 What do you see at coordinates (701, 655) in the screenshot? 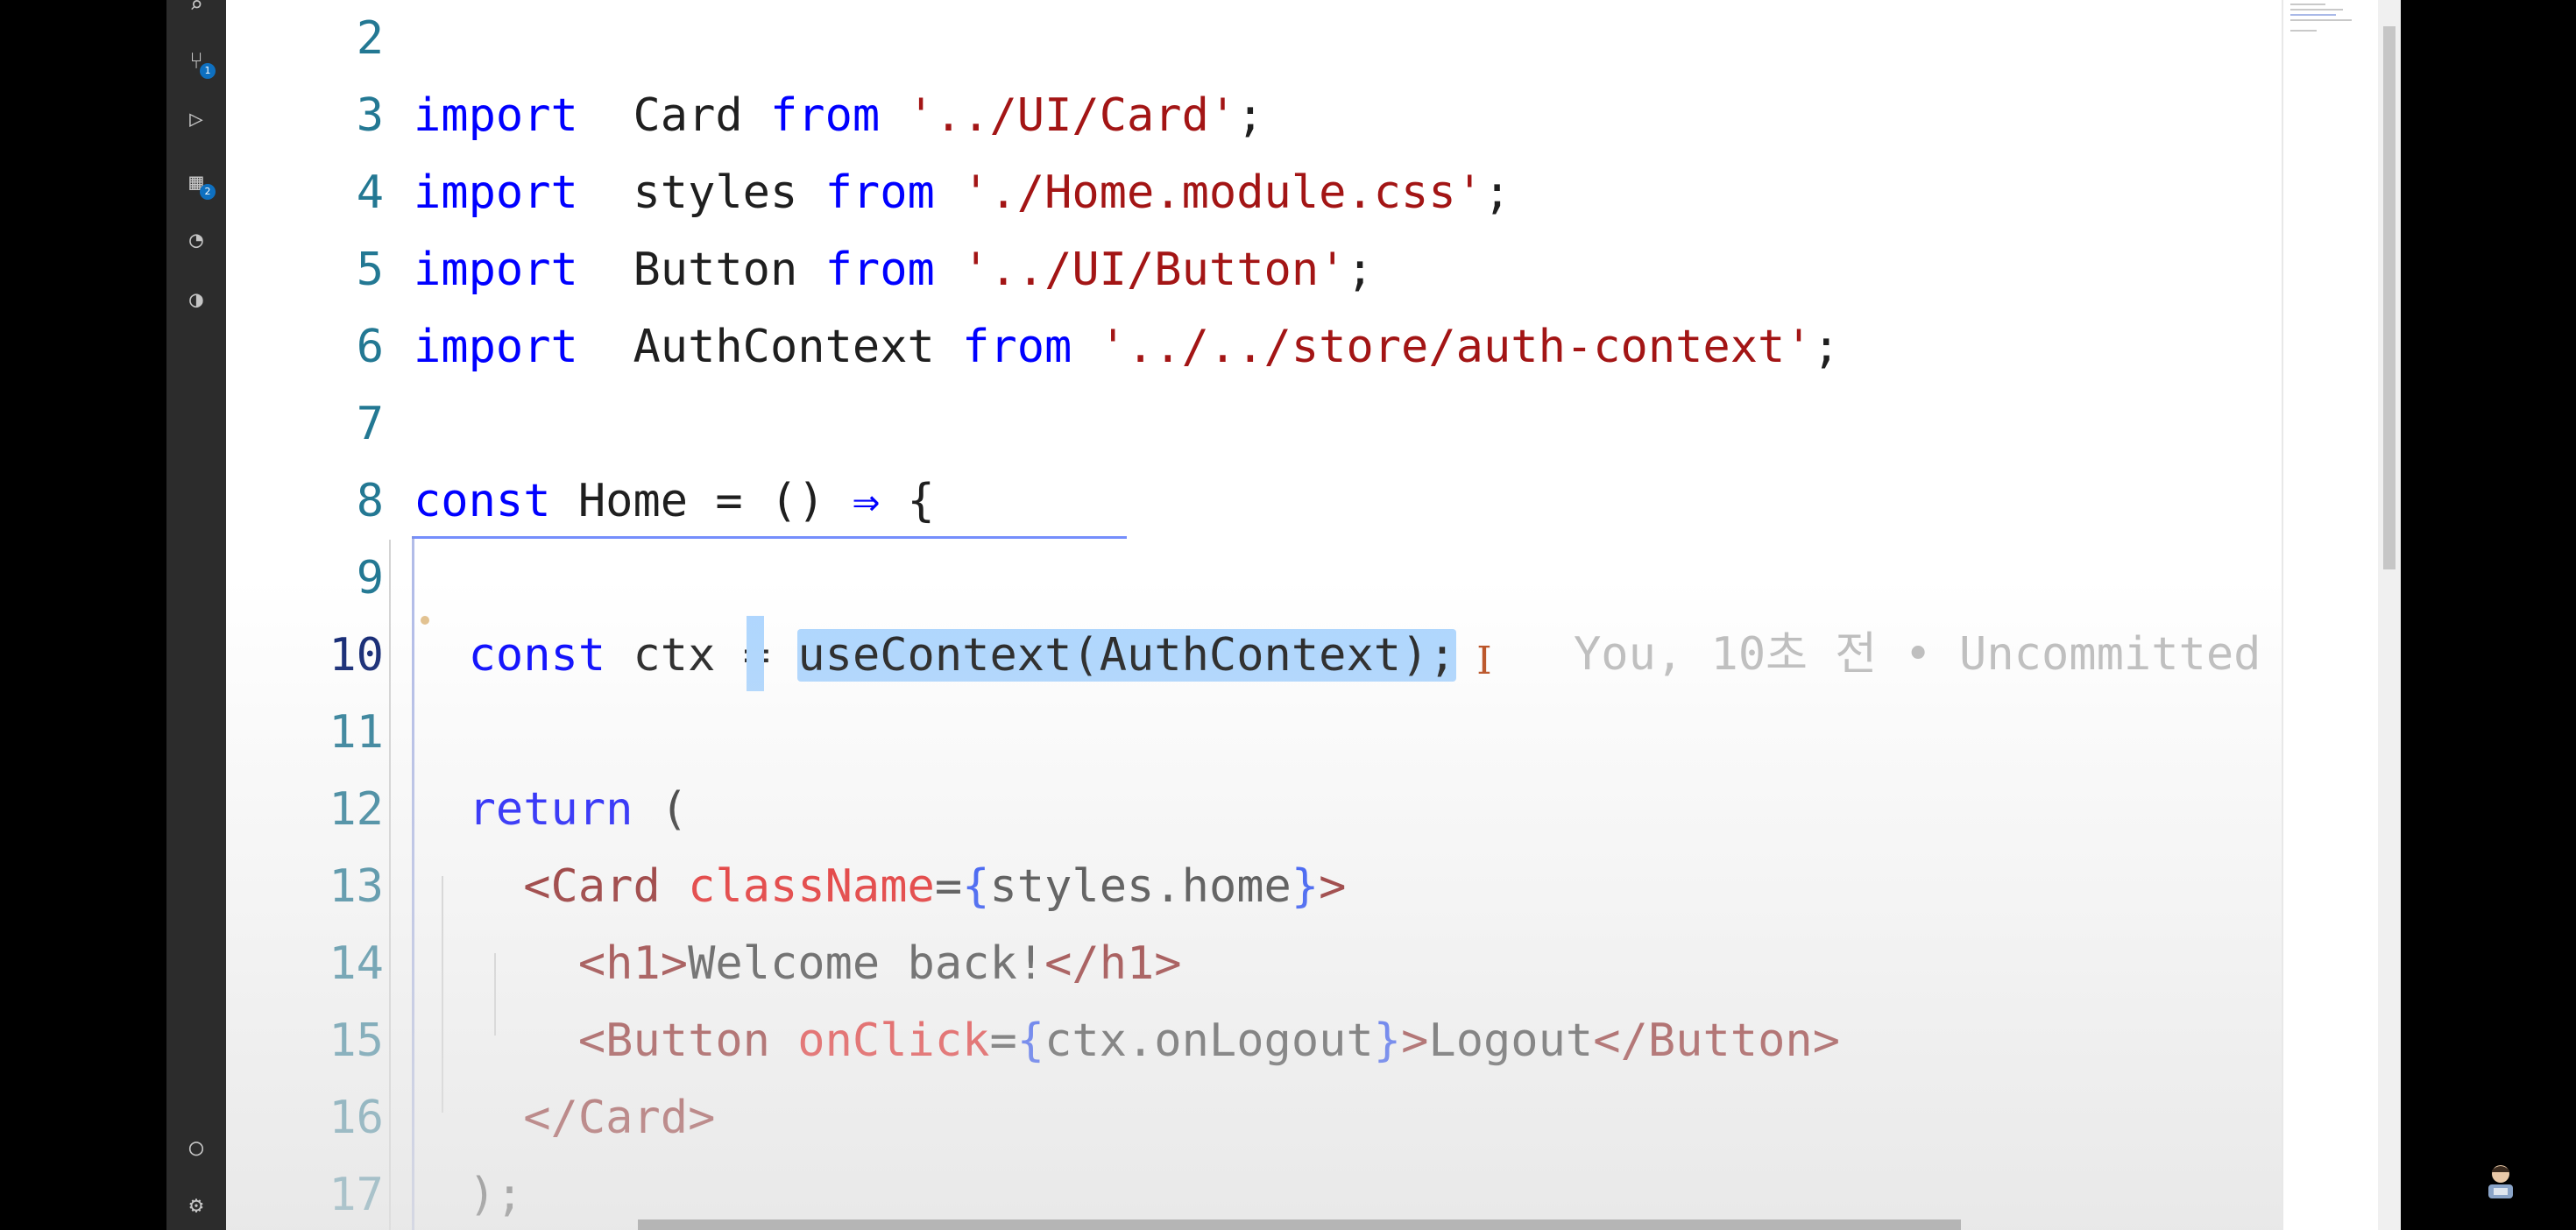
I see `code-token: ctx =` at bounding box center [701, 655].